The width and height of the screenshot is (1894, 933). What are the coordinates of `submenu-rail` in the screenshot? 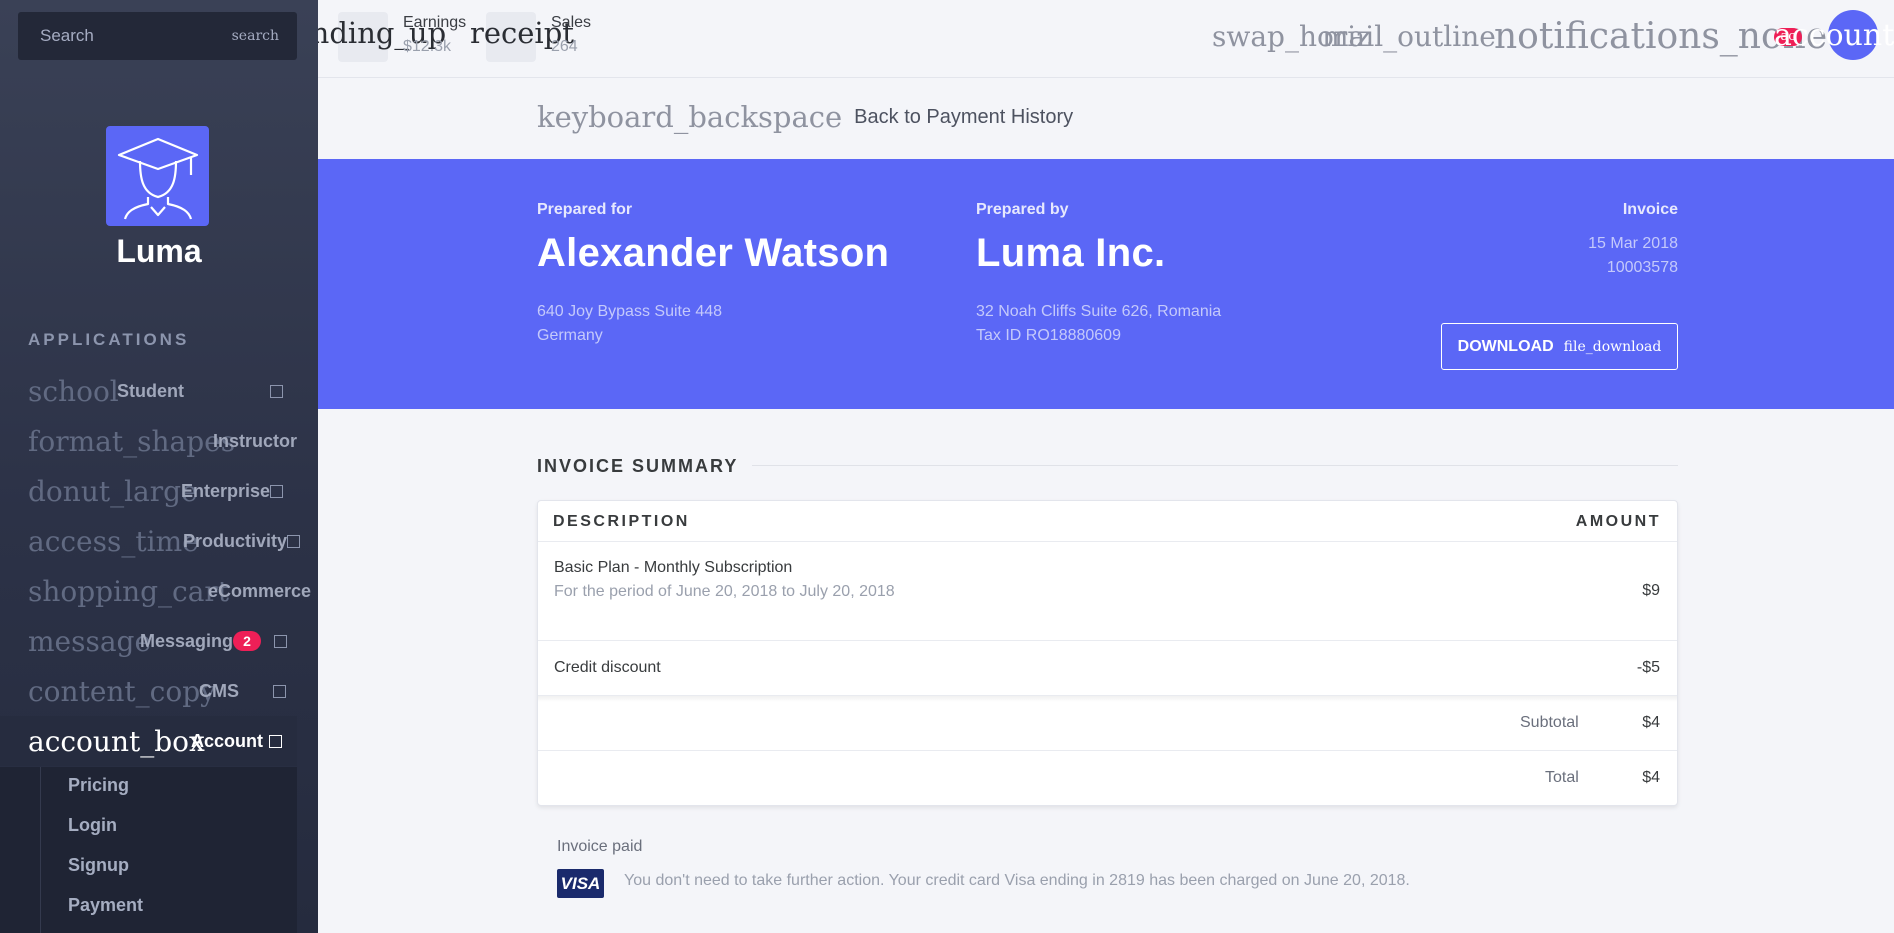 It's located at (40, 850).